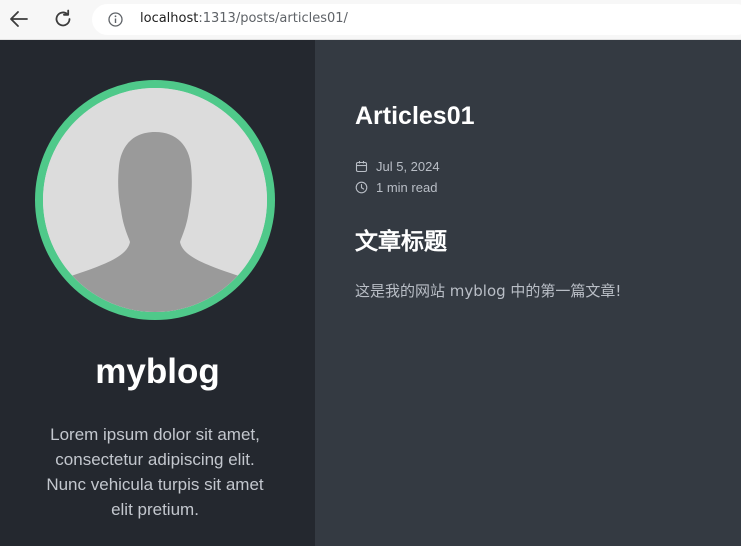  I want to click on article-body: 这是我的网站 myblog 中的第一篇文章!, so click(488, 291).